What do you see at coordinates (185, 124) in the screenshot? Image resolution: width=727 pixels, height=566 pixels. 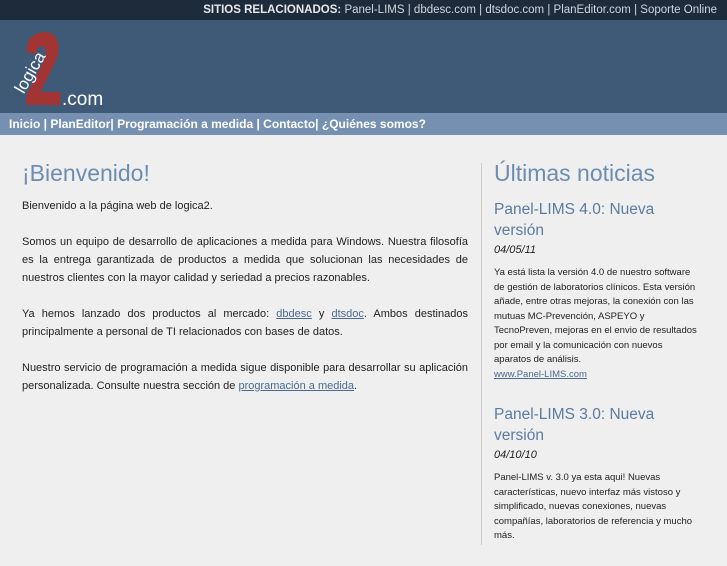 I see `nav-programacion: Programación a medida` at bounding box center [185, 124].